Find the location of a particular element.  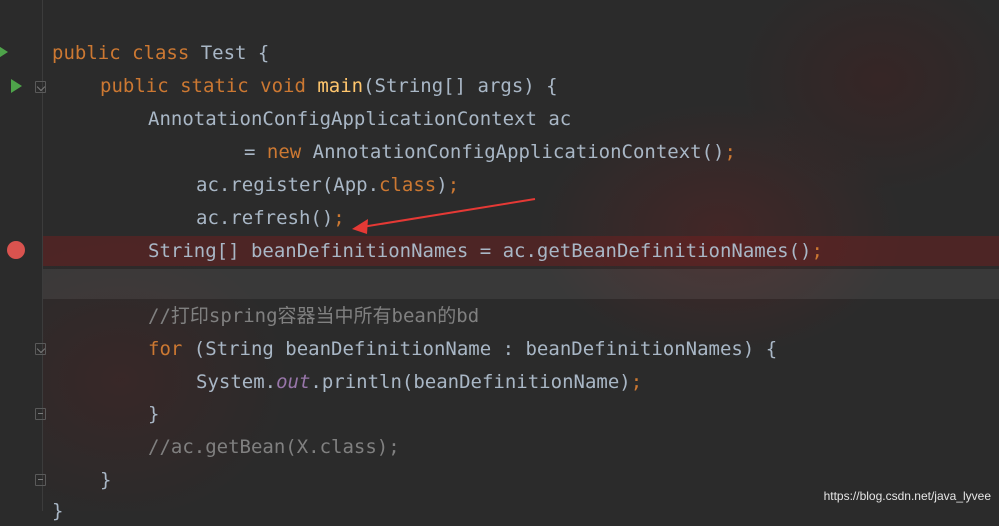

watermark: https://blog.csdn.net/java_lyvee is located at coordinates (907, 496).